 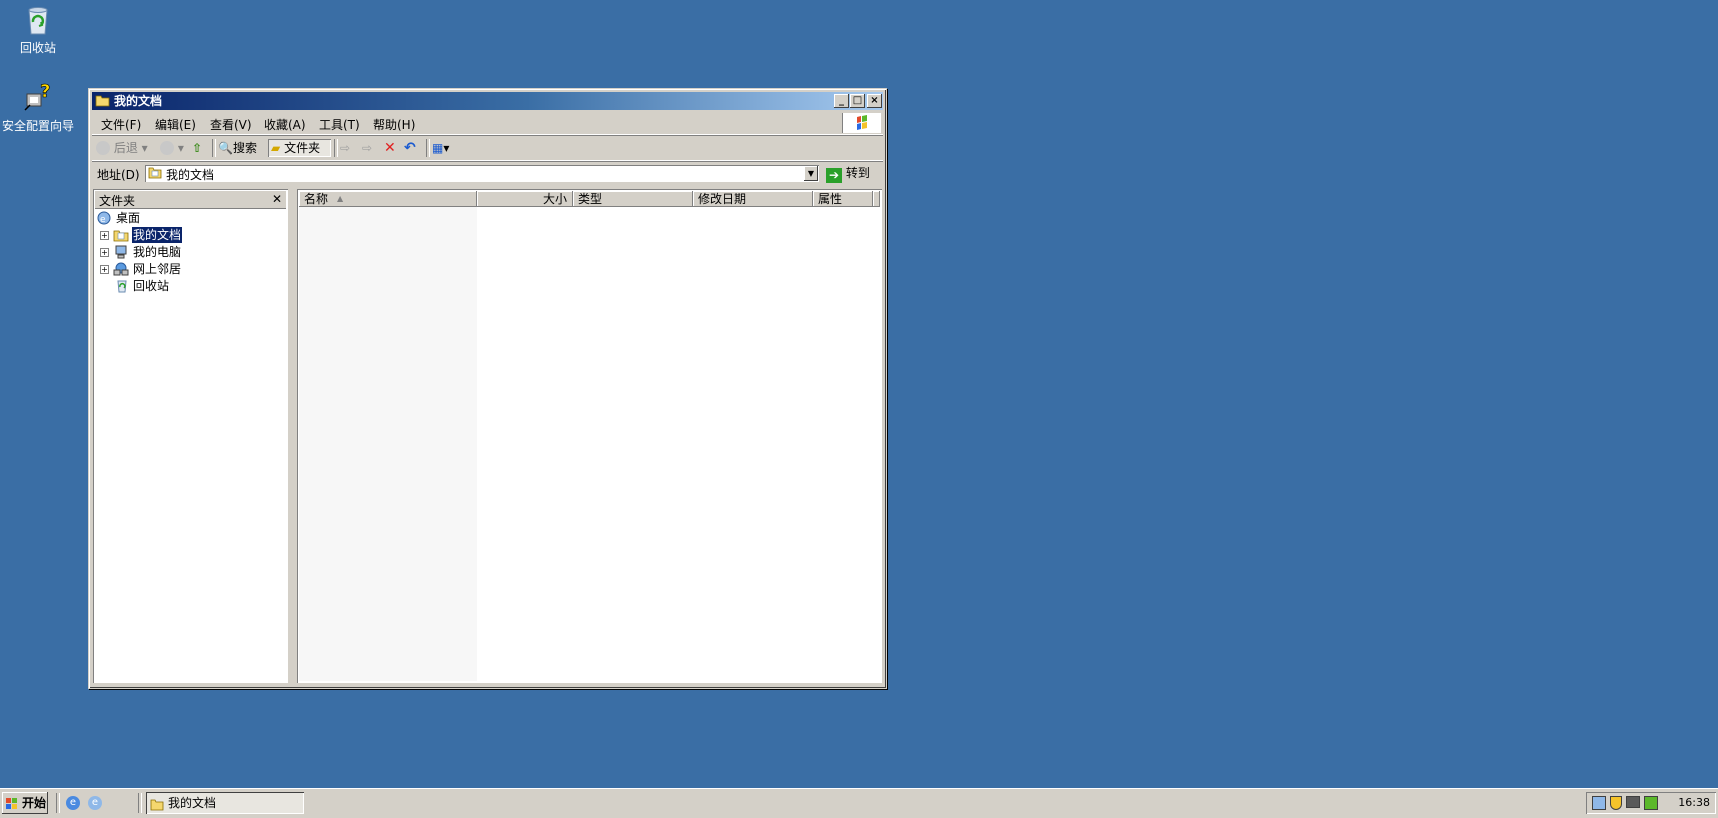 What do you see at coordinates (390, 148) in the screenshot?
I see `delete-icon: ✕` at bounding box center [390, 148].